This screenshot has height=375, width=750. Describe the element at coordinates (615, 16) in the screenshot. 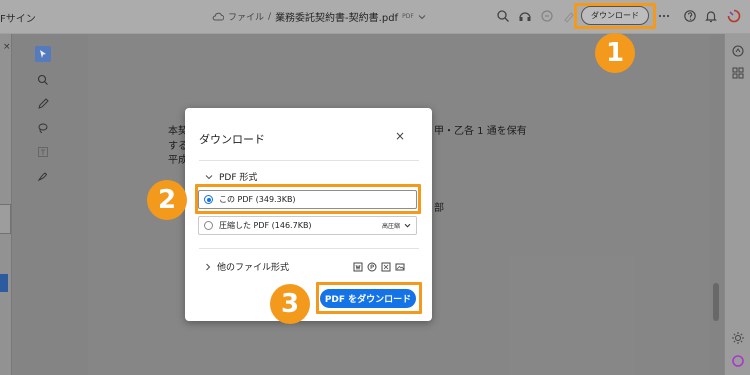

I see `callout-highlight-download` at that location.